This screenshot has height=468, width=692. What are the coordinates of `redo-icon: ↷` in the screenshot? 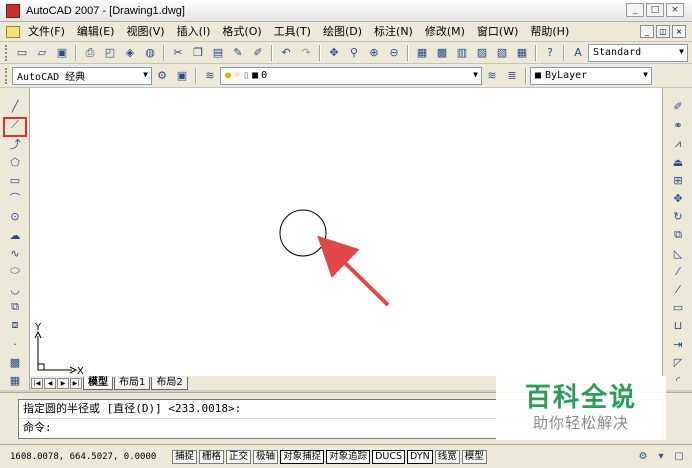 It's located at (306, 53).